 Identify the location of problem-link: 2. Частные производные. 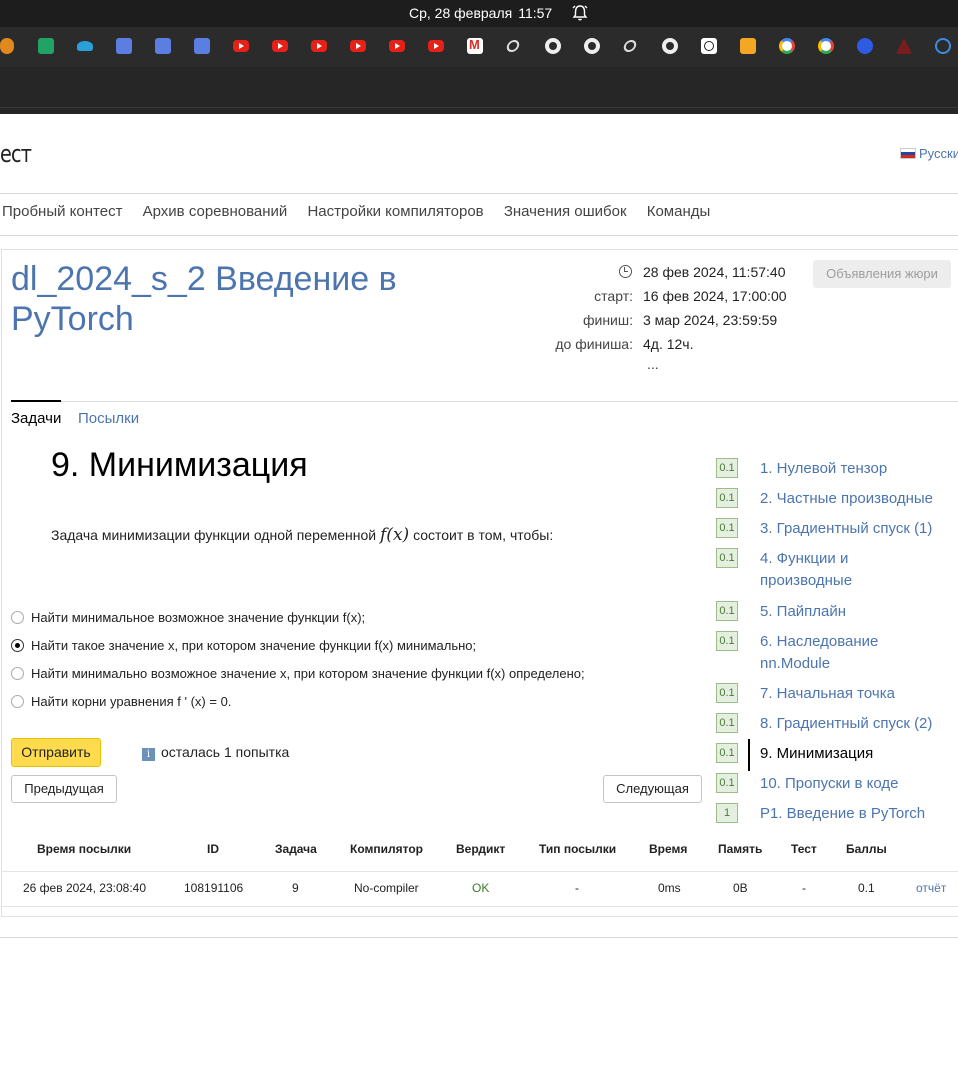
(855, 499).